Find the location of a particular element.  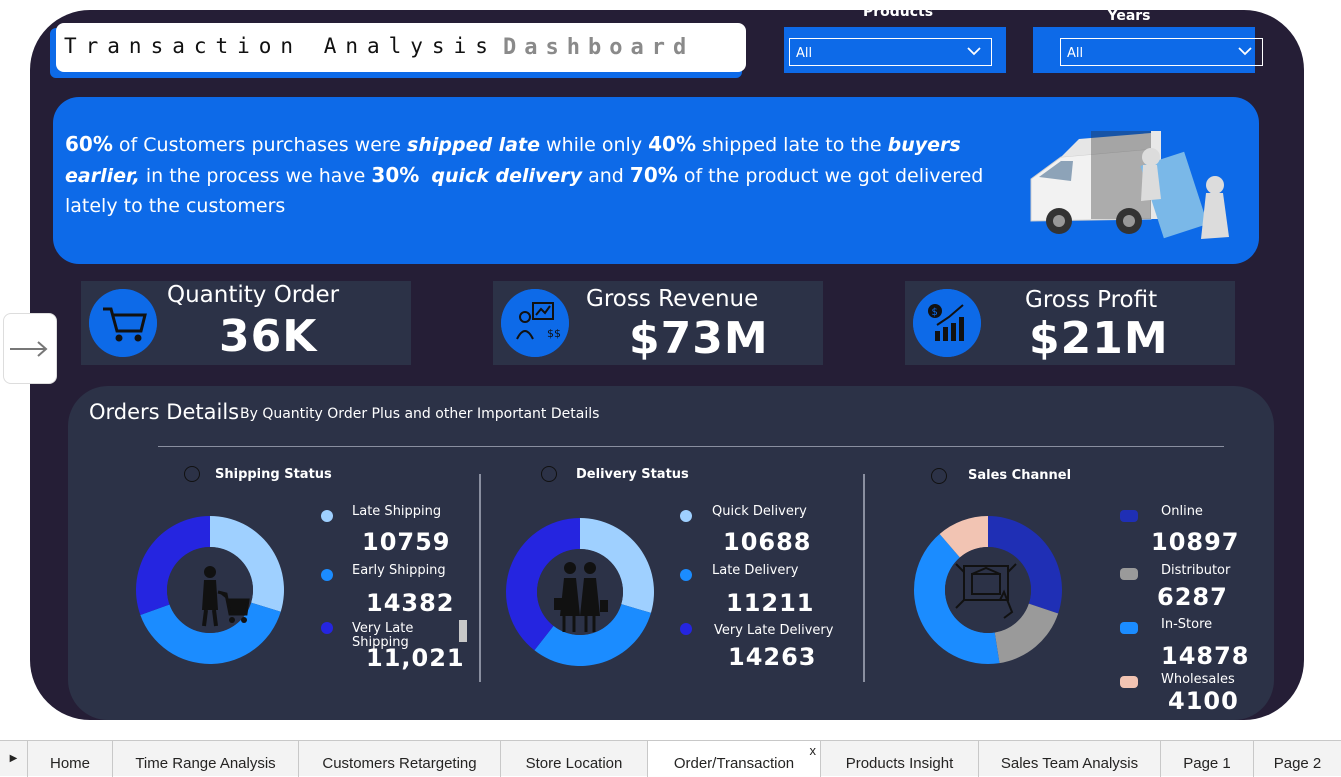

sales-channel-title: Sales Channel is located at coordinates (1020, 475).